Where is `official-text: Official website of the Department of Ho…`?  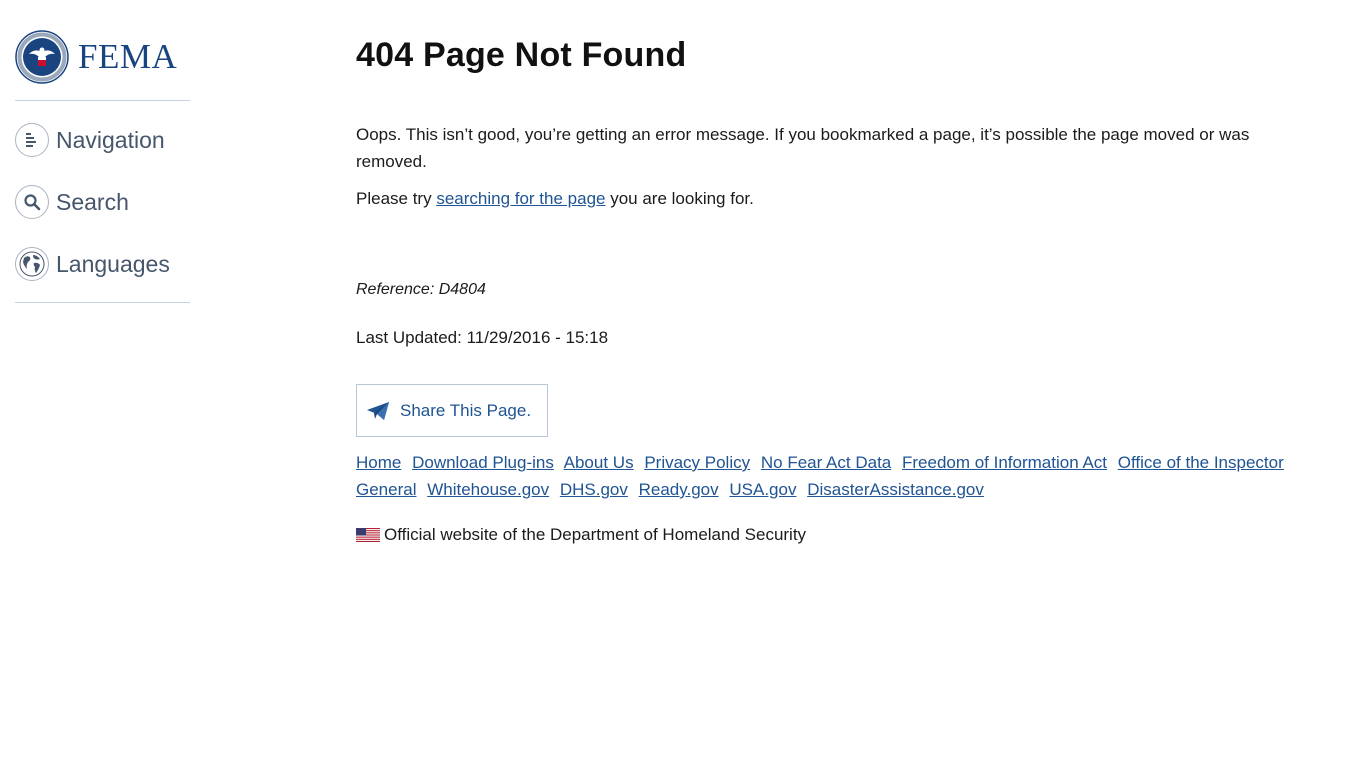 official-text: Official website of the Department of Ho… is located at coordinates (595, 534).